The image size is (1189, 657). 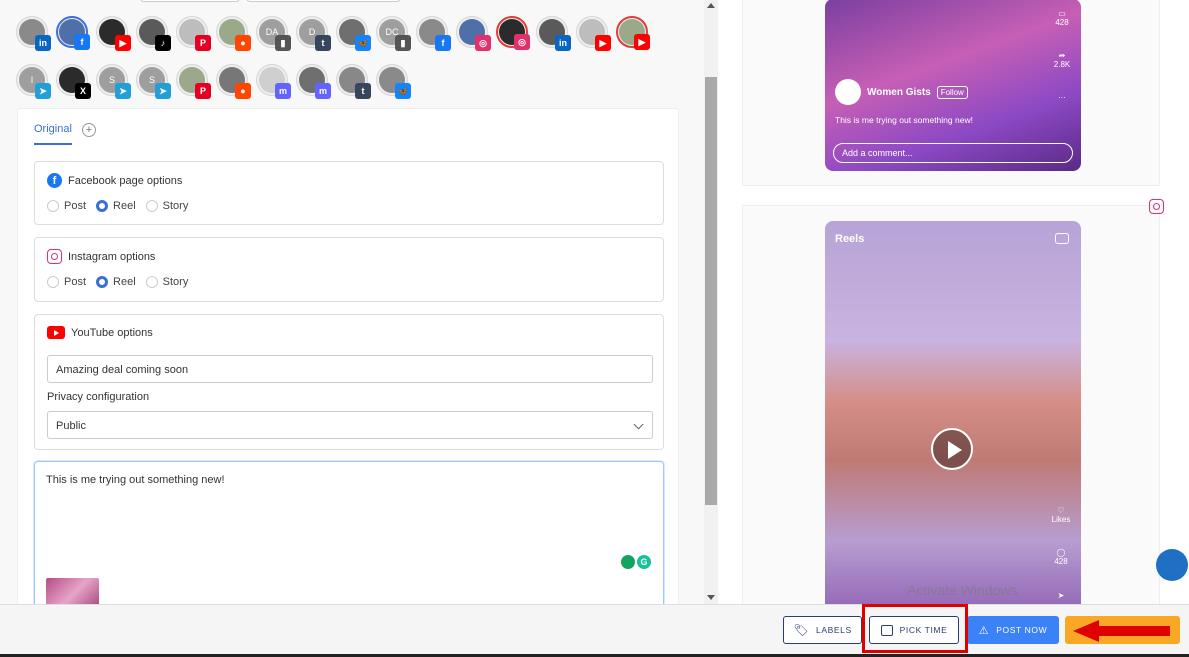 I want to click on youtube-options-header: YouTube options, so click(x=100, y=332).